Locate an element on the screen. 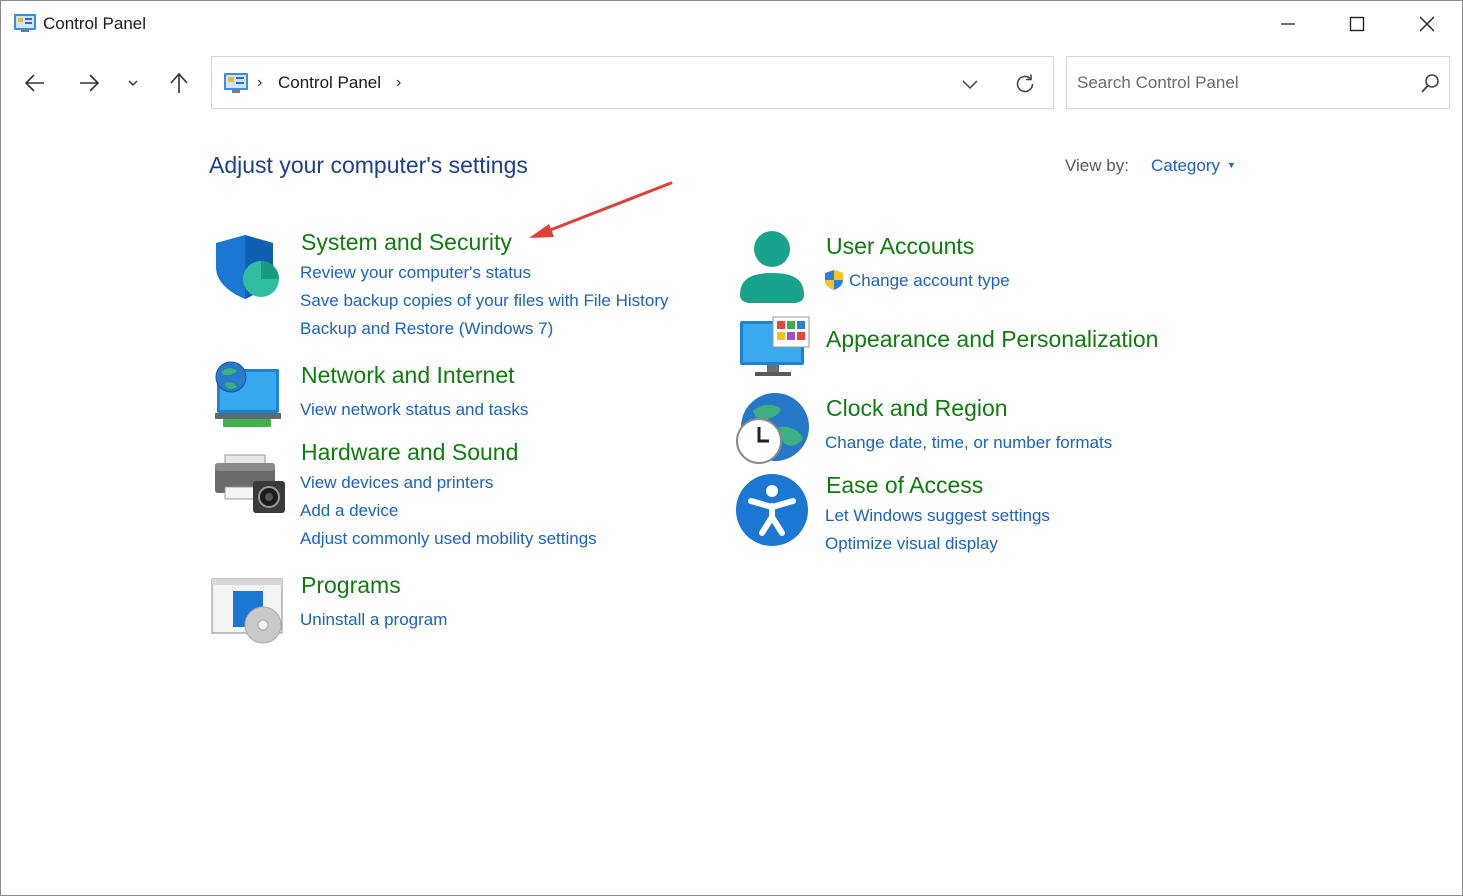 The height and width of the screenshot is (896, 1463). accessibility-icon is located at coordinates (773, 511).